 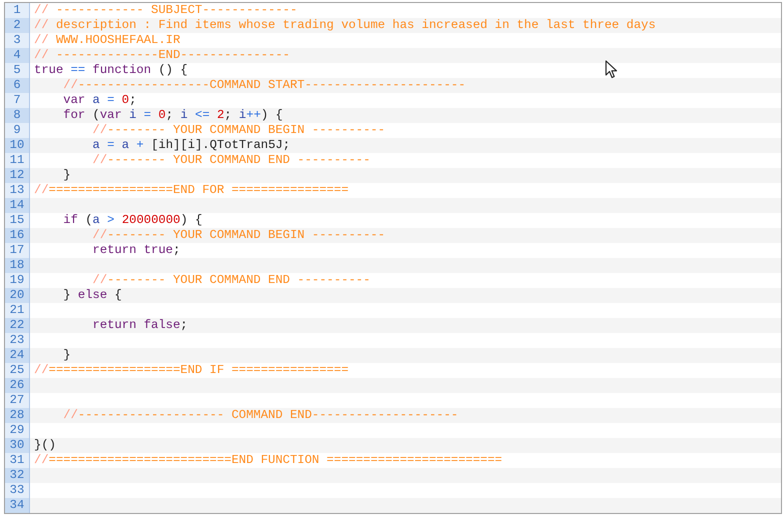 What do you see at coordinates (162, 55) in the screenshot?
I see `code-line: // --------------END---------------` at bounding box center [162, 55].